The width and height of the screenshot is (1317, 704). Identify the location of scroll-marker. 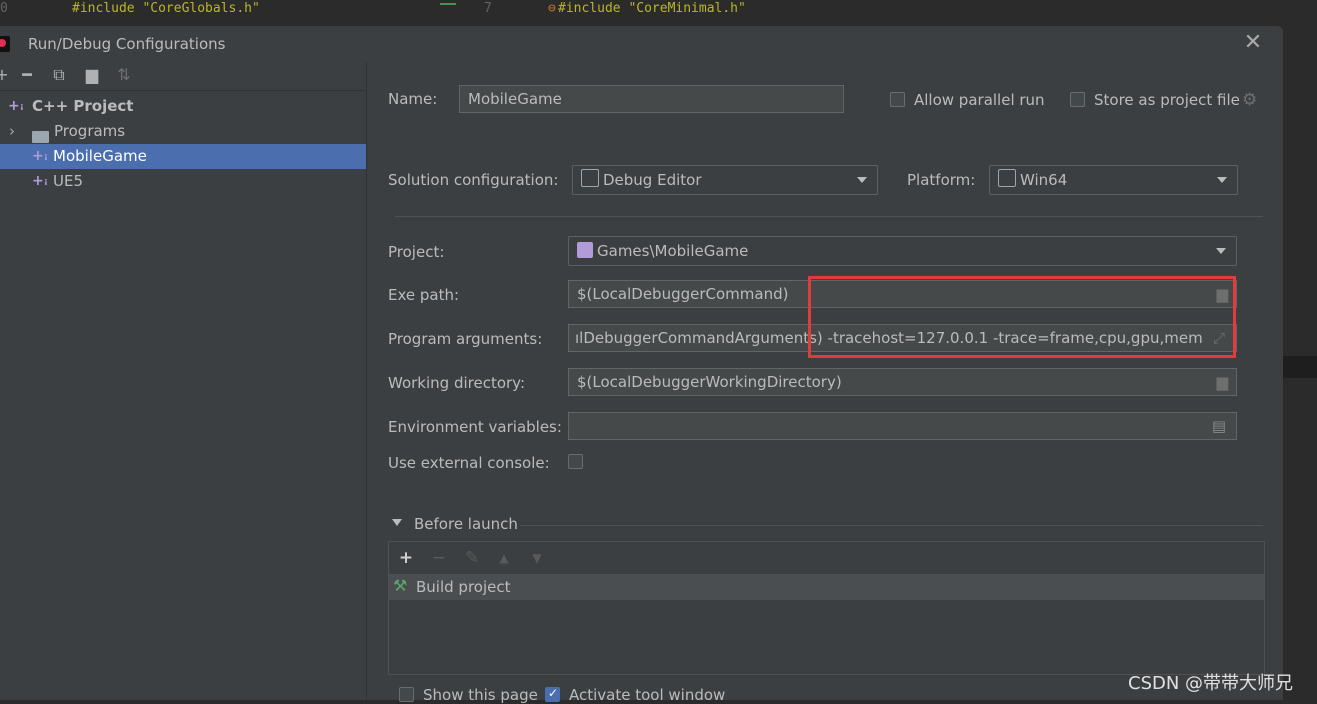
(1300, 367).